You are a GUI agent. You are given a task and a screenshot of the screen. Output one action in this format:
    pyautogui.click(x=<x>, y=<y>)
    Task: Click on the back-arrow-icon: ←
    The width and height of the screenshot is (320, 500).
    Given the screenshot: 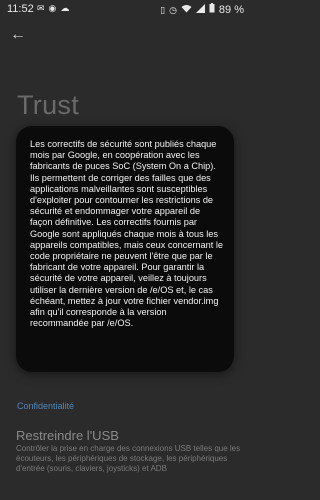 What is the action you would take?
    pyautogui.click(x=18, y=34)
    